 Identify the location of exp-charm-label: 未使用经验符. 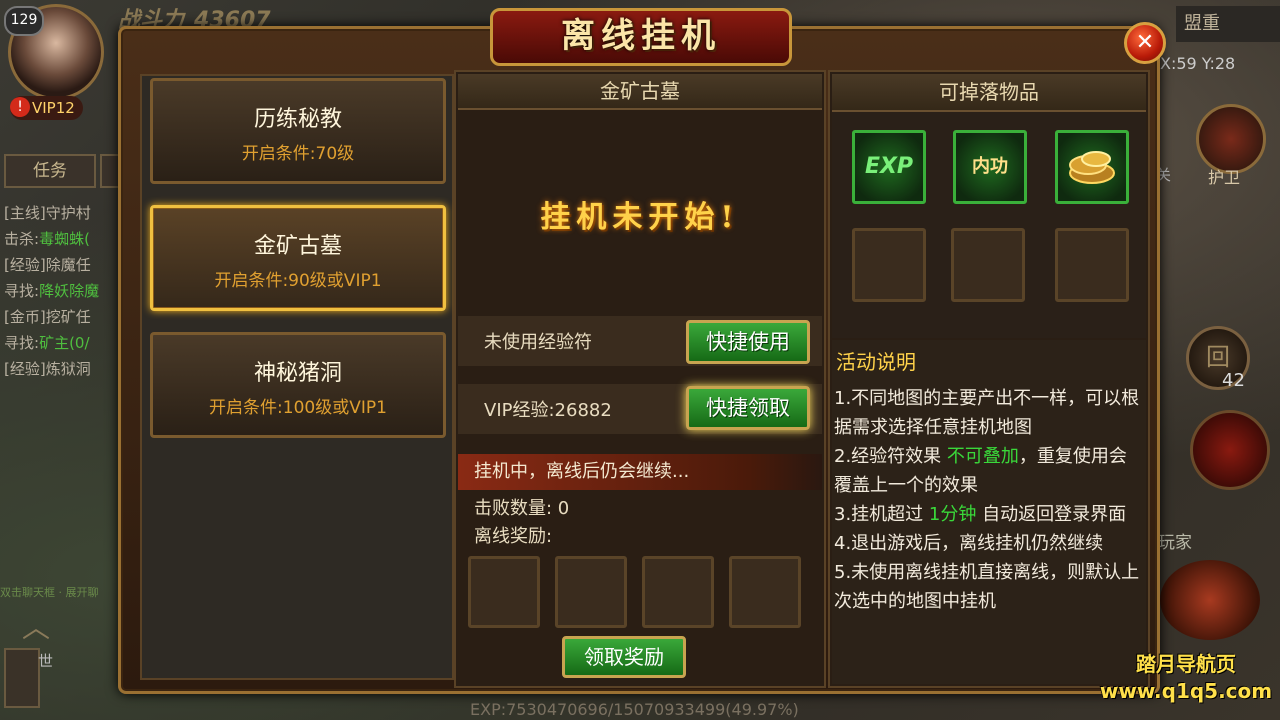
(538, 342).